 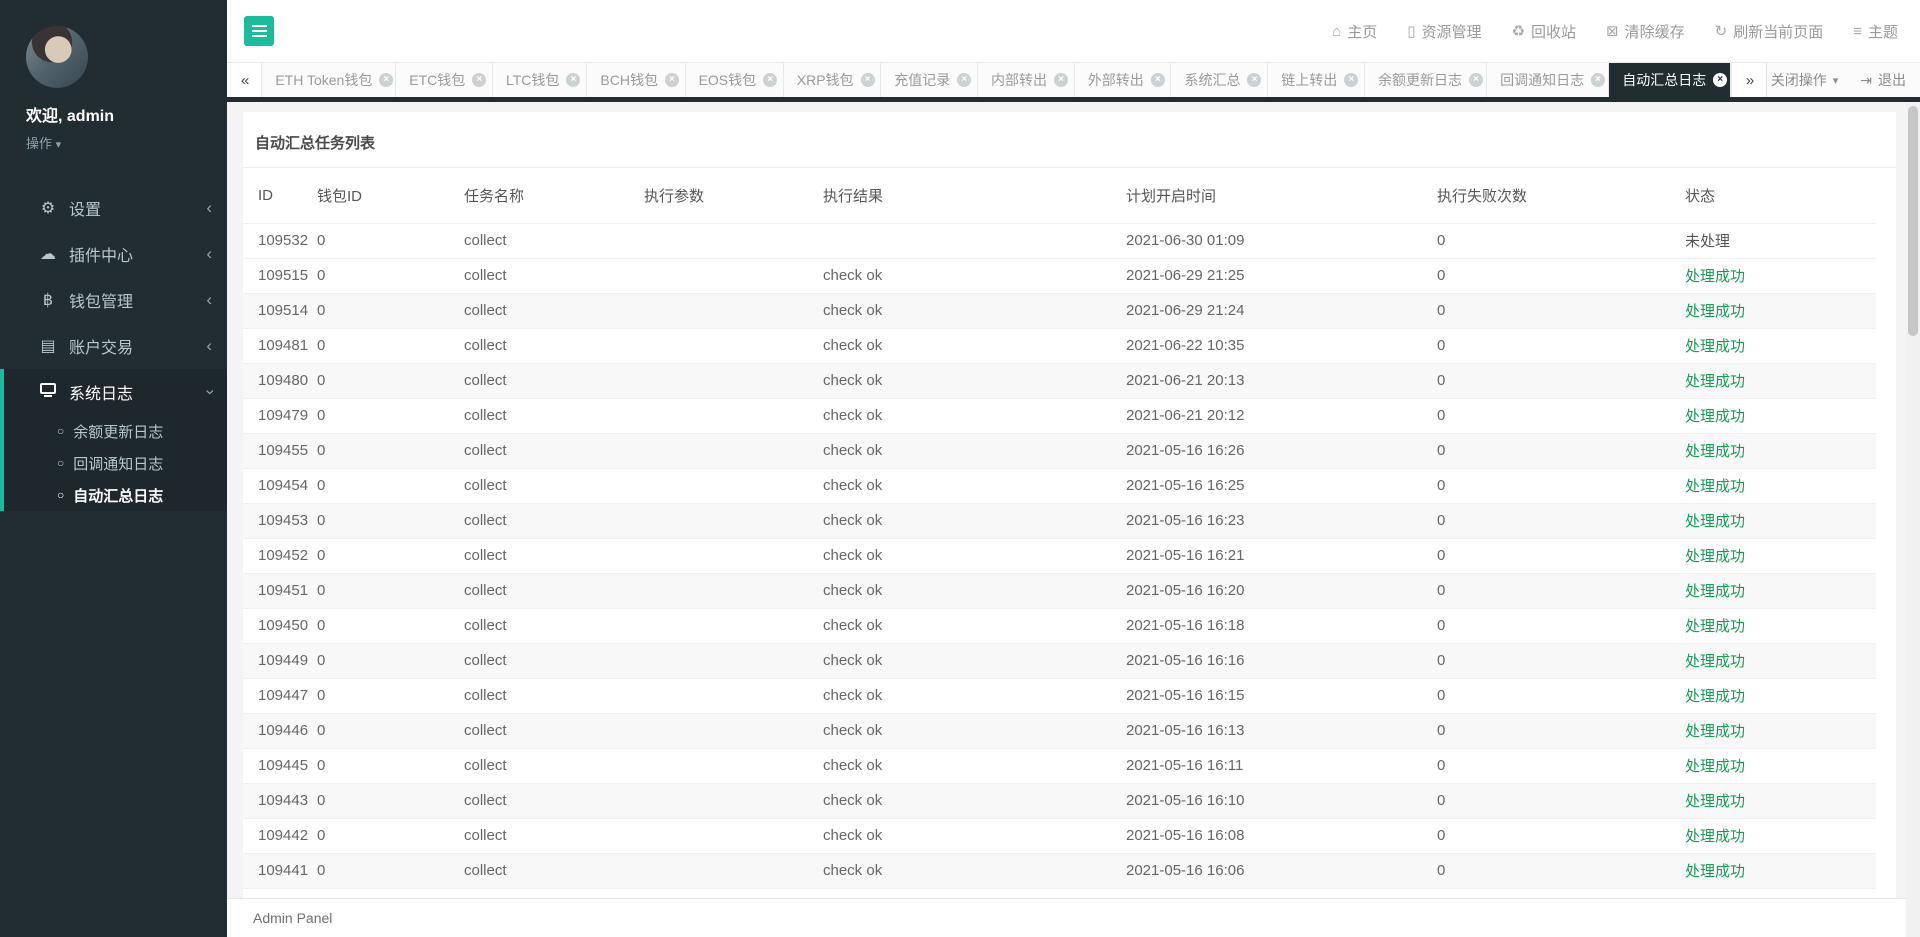 I want to click on tabs-scroll-left-button: «, so click(x=245, y=80).